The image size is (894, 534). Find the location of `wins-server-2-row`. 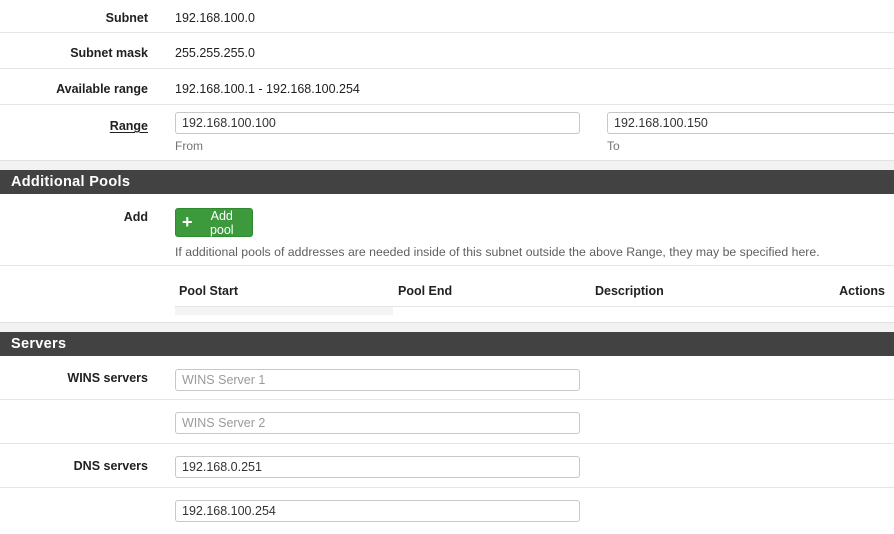

wins-server-2-row is located at coordinates (447, 422).